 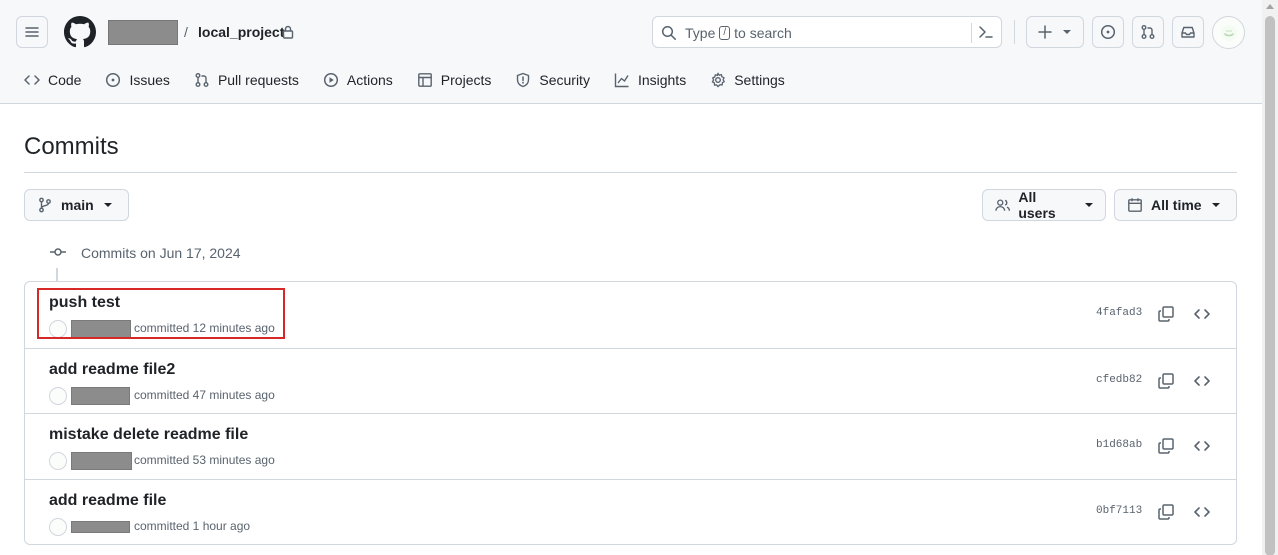 What do you see at coordinates (32, 80) in the screenshot?
I see `code-icon` at bounding box center [32, 80].